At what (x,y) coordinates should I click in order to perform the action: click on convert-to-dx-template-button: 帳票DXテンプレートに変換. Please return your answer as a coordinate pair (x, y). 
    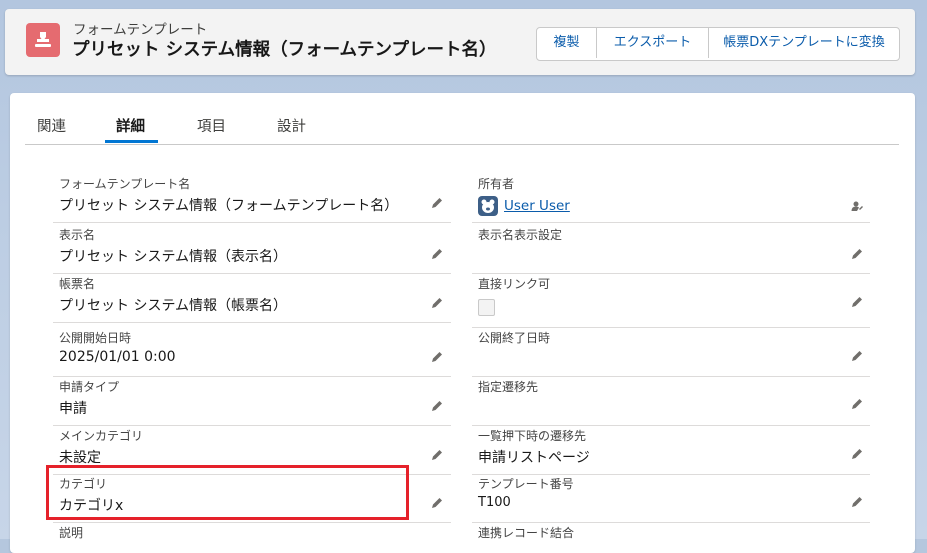
    Looking at the image, I should click on (804, 43).